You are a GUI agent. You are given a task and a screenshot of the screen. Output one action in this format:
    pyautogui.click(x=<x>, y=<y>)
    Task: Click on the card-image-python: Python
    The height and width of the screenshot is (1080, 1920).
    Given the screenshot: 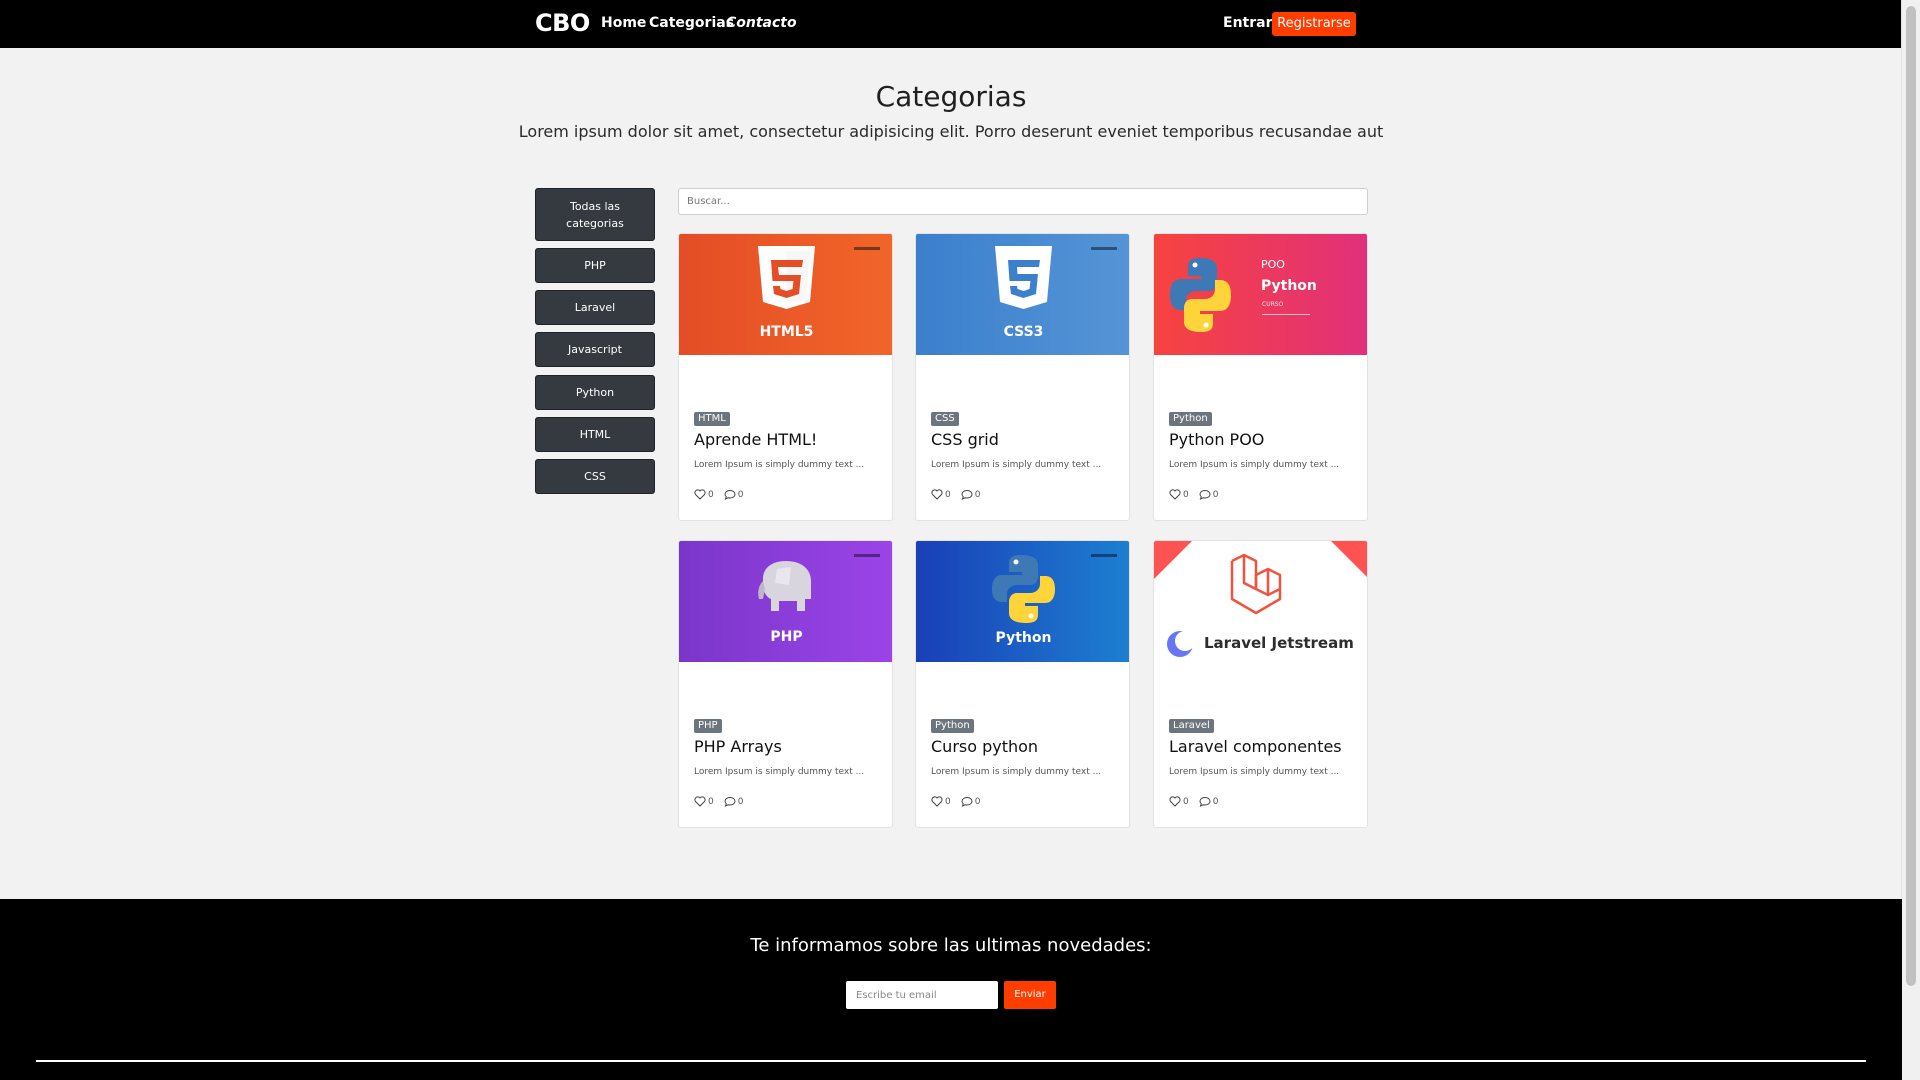 What is the action you would take?
    pyautogui.click(x=1022, y=601)
    